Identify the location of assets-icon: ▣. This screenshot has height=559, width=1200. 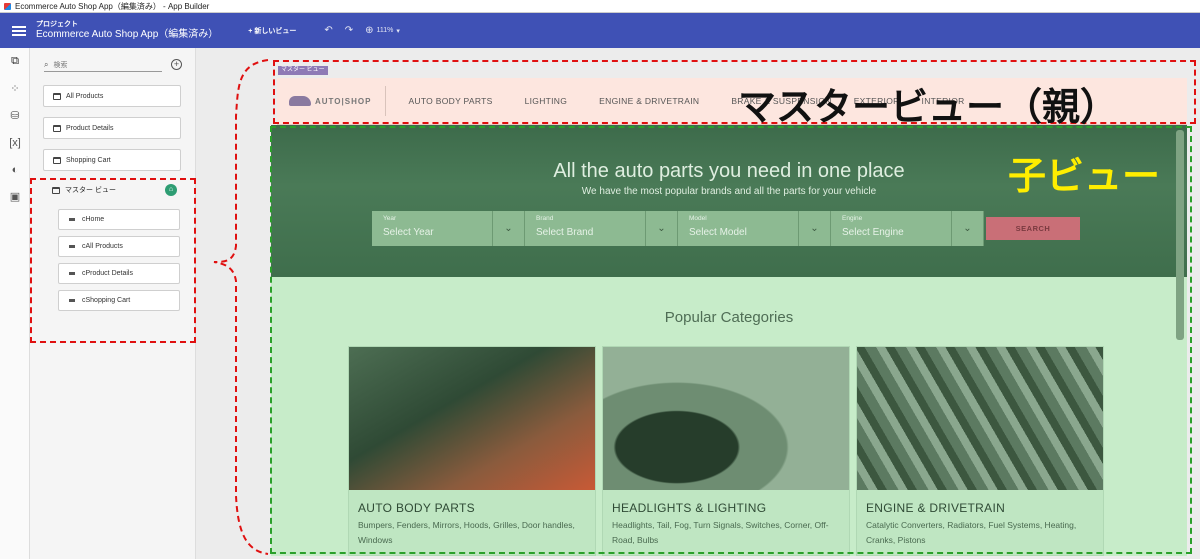
(15, 196).